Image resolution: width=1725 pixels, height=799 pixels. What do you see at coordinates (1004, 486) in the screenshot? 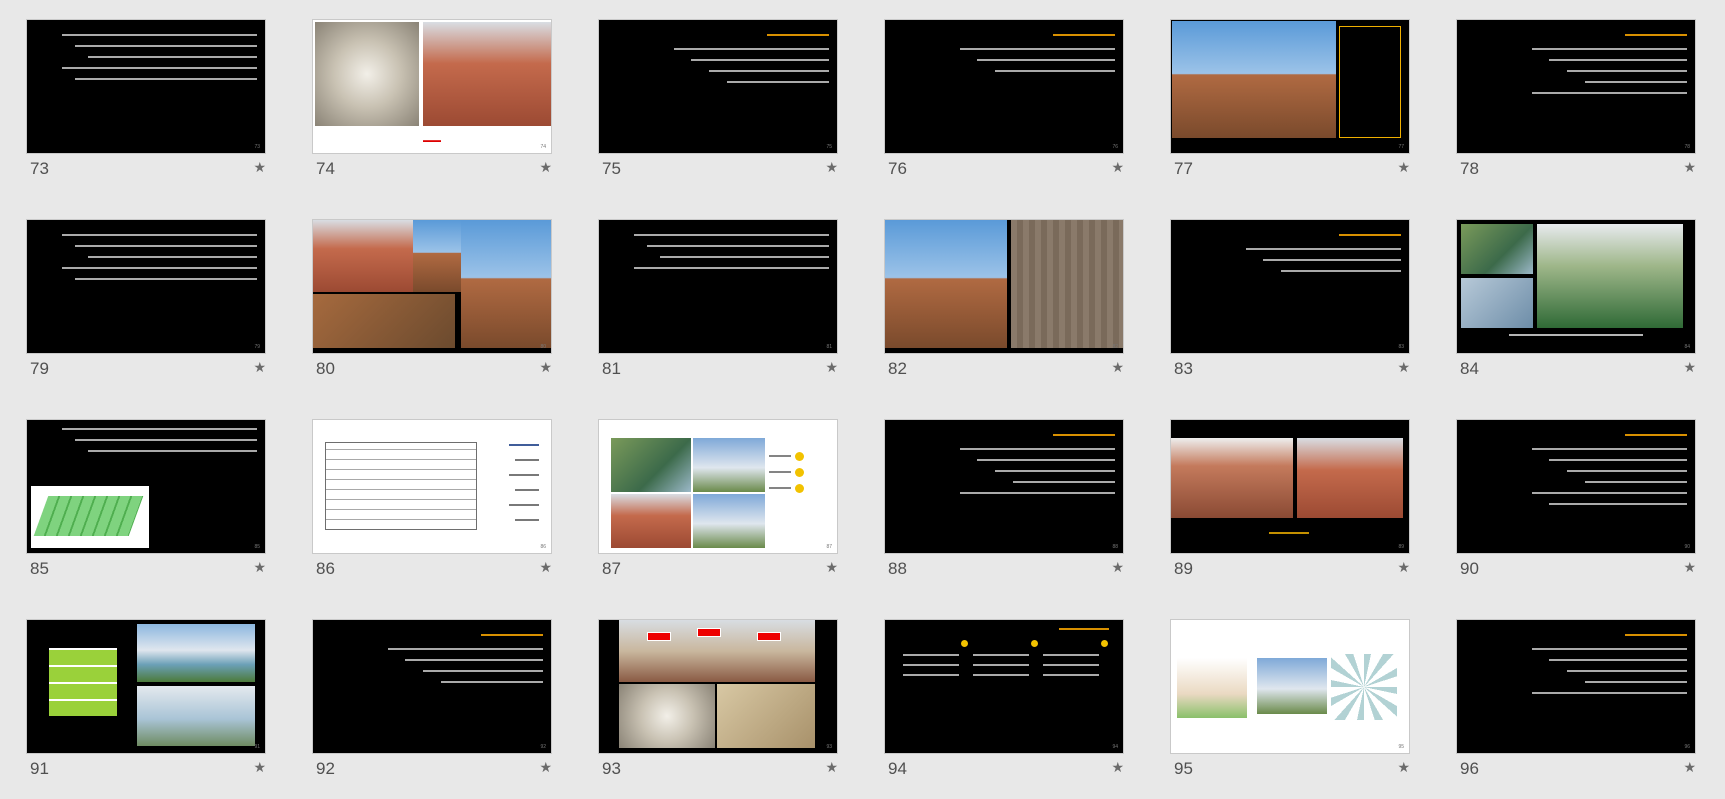
I see `slide-thumbnail: 88` at bounding box center [1004, 486].